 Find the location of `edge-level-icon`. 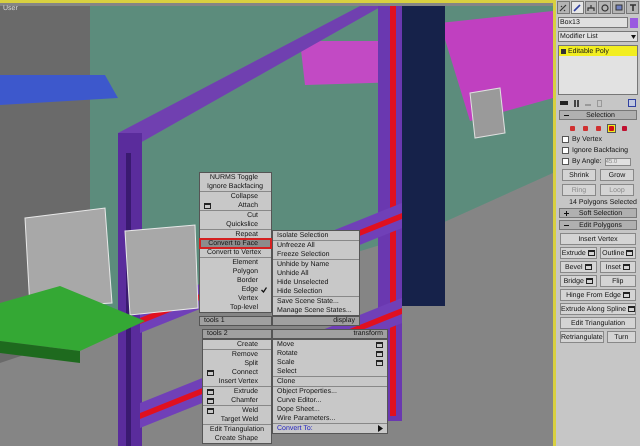

edge-level-icon is located at coordinates (585, 128).